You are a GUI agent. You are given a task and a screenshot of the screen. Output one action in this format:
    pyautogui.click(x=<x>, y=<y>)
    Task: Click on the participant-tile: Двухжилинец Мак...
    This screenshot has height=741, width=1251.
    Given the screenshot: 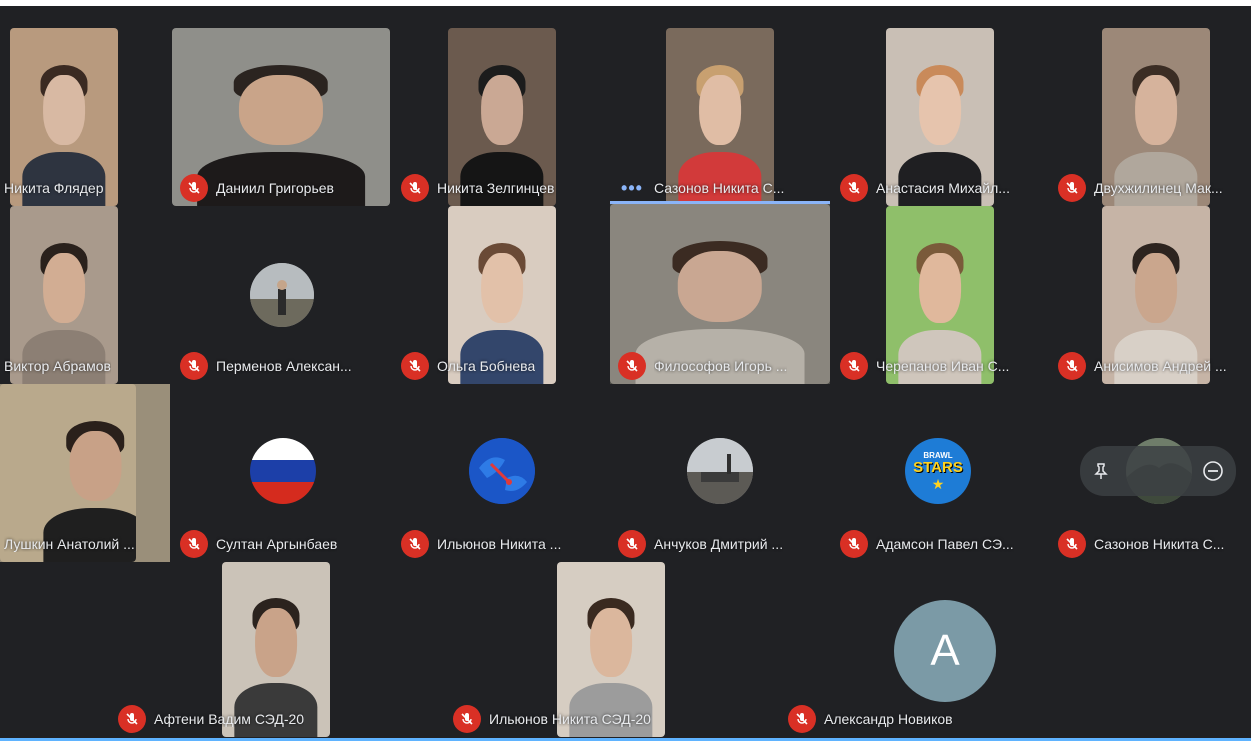 What is the action you would take?
    pyautogui.click(x=1150, y=117)
    